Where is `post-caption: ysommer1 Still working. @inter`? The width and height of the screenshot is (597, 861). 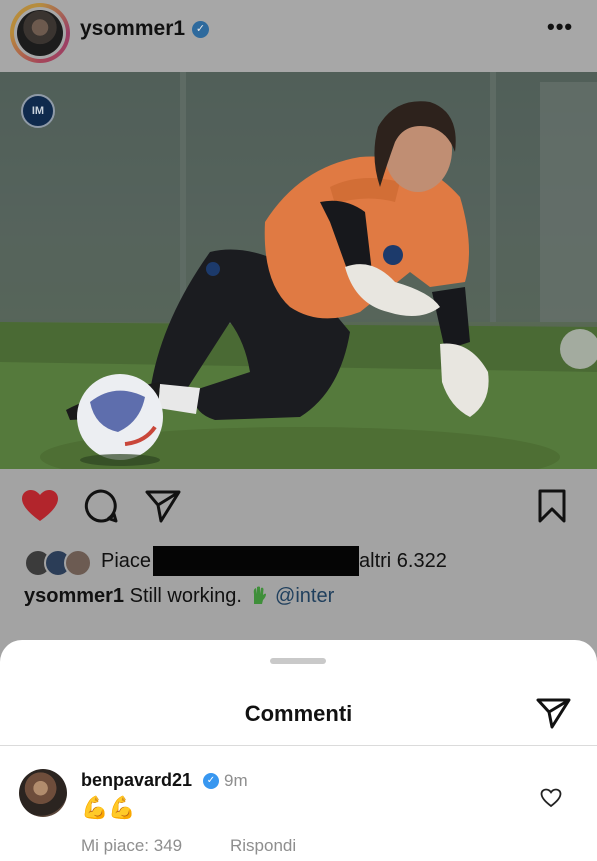
post-caption: ysommer1 Still working. @inter is located at coordinates (179, 596).